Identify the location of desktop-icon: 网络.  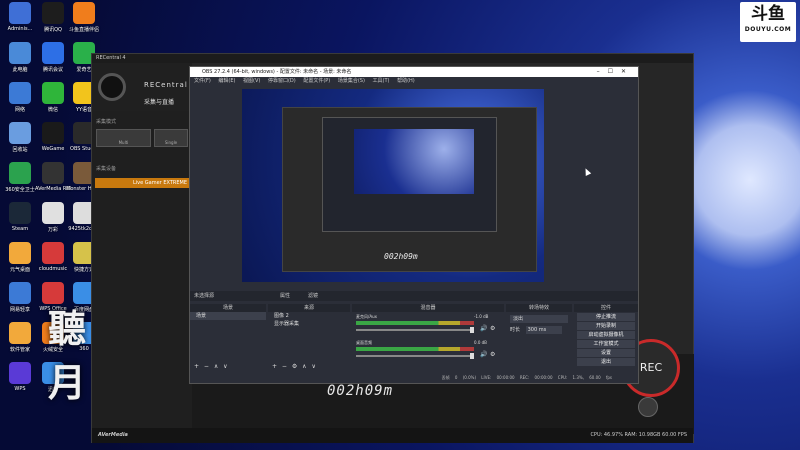
(20, 102).